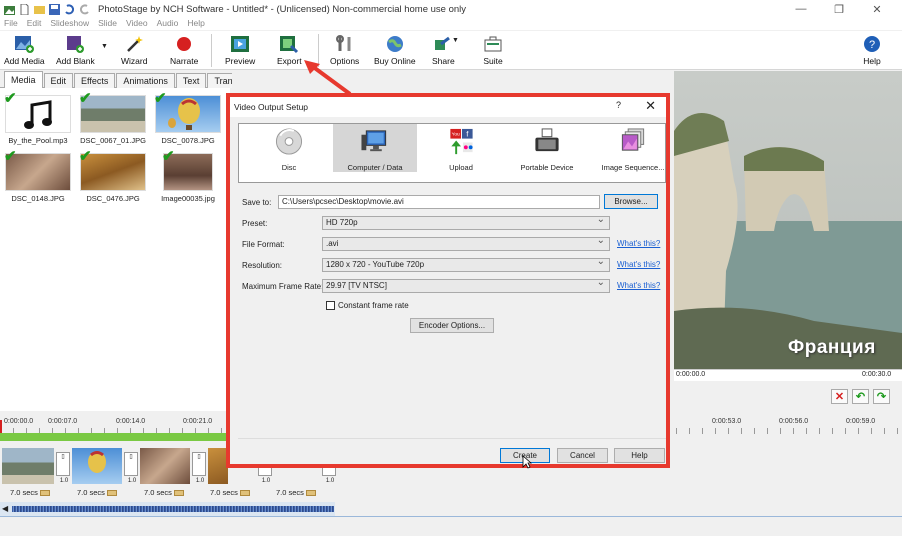 This screenshot has height=536, width=902. Describe the element at coordinates (493, 50) in the screenshot. I see `suite-button: Suite` at that location.